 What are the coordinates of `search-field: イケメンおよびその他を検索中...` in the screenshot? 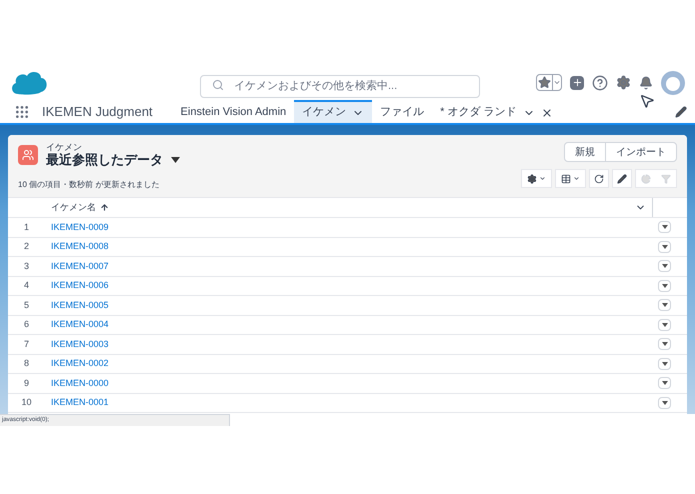 It's located at (340, 86).